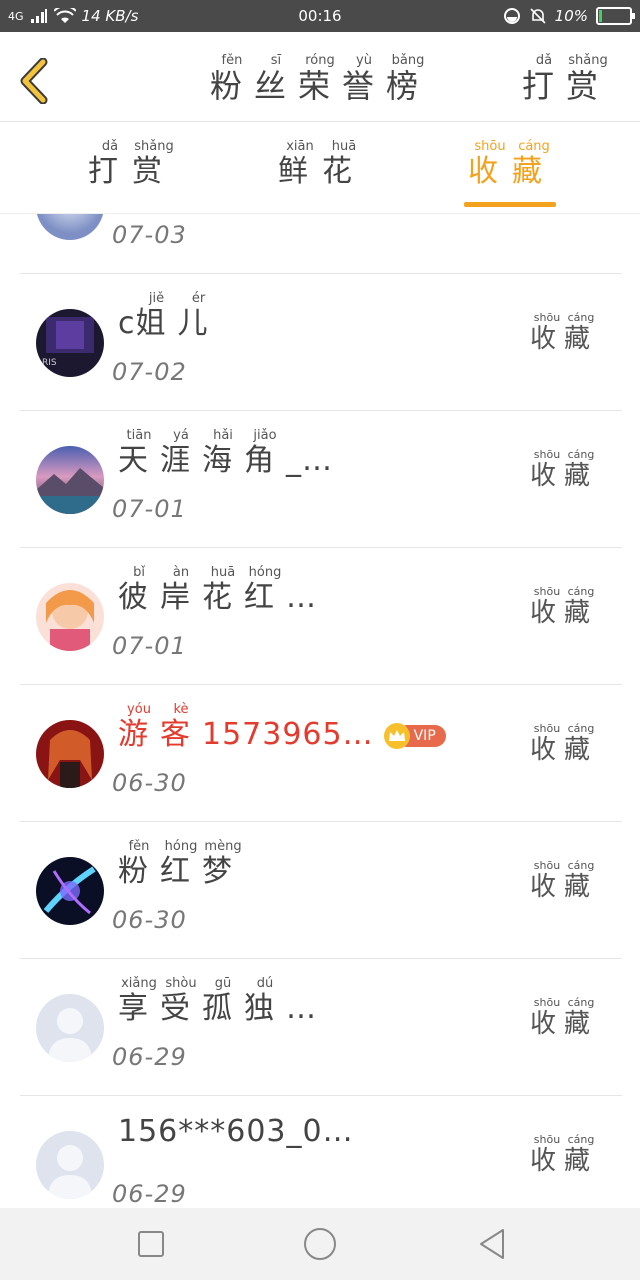 Image resolution: width=640 pixels, height=1280 pixels. I want to click on list-item: 享xiǎng受shòu孤gū独dú… 06-29 收shōu藏cáng, so click(321, 1027).